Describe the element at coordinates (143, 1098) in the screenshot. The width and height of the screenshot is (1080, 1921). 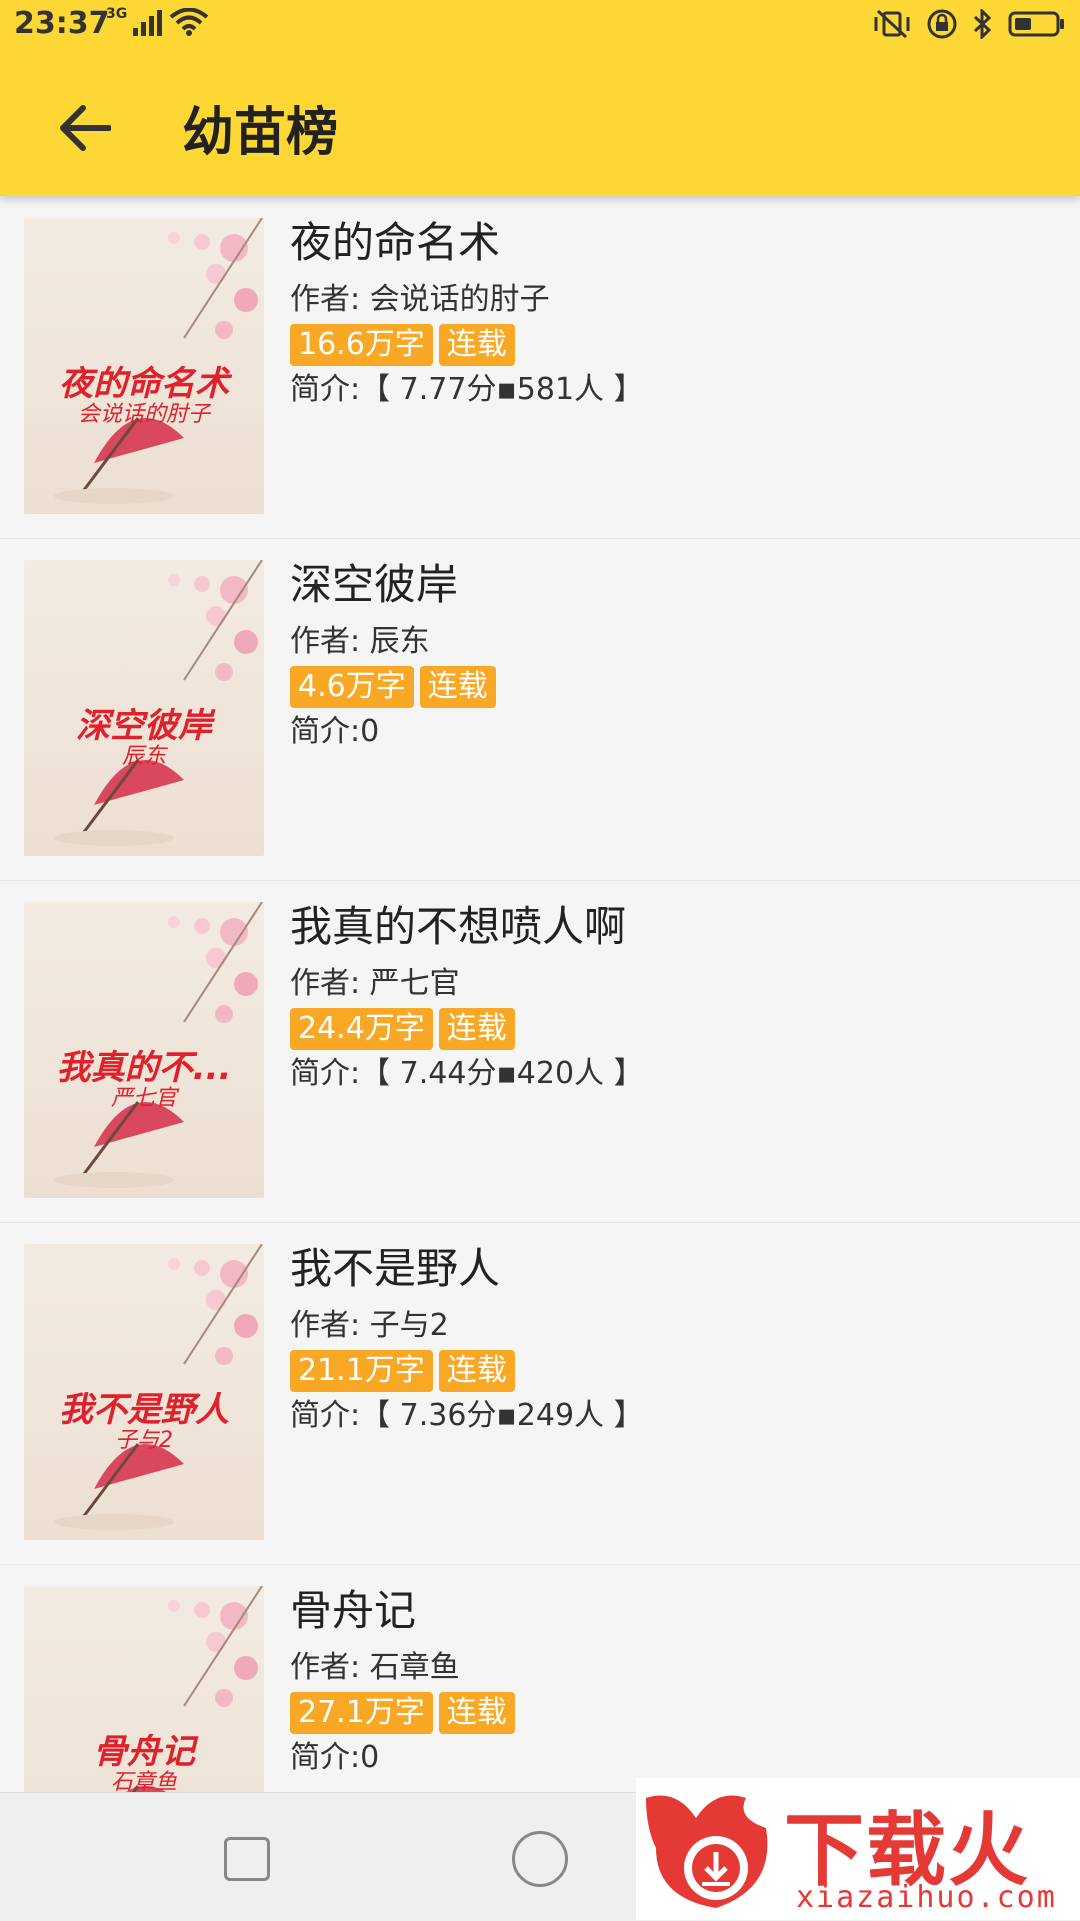
I see `cover-author: 严七官` at that location.